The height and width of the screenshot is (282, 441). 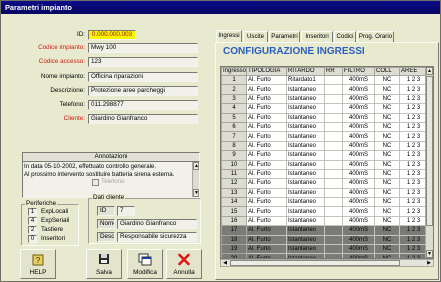 What do you see at coordinates (143, 91) in the screenshot?
I see `descrizione-field: Protezione aree parcheggi` at bounding box center [143, 91].